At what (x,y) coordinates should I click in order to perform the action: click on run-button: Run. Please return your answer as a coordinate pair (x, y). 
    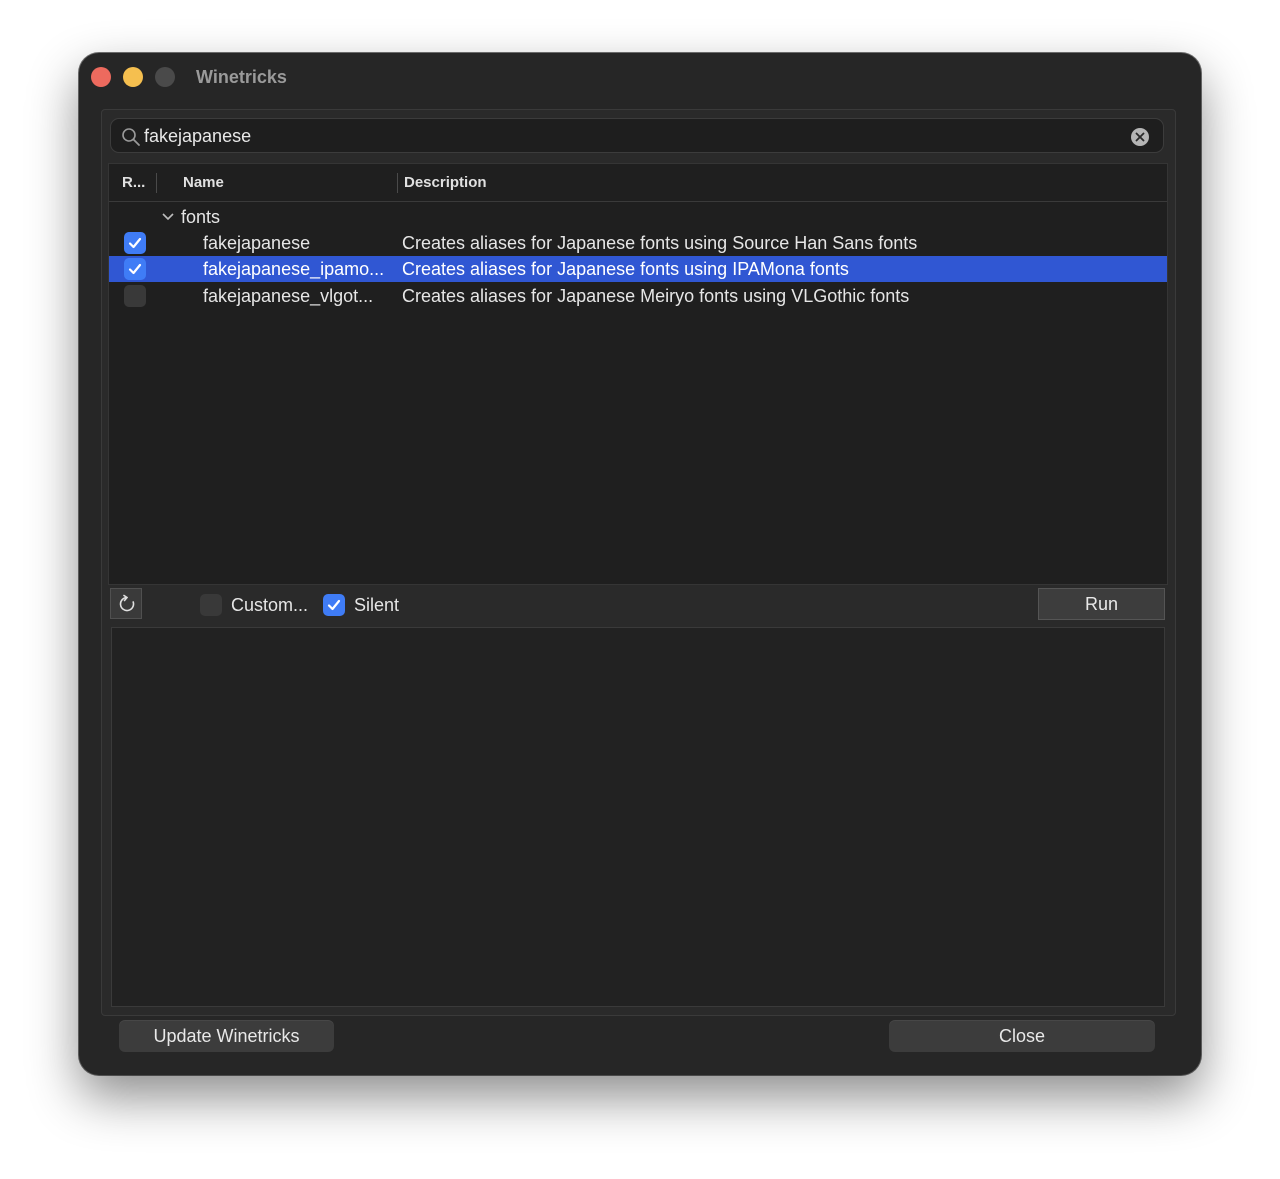
    Looking at the image, I should click on (1101, 604).